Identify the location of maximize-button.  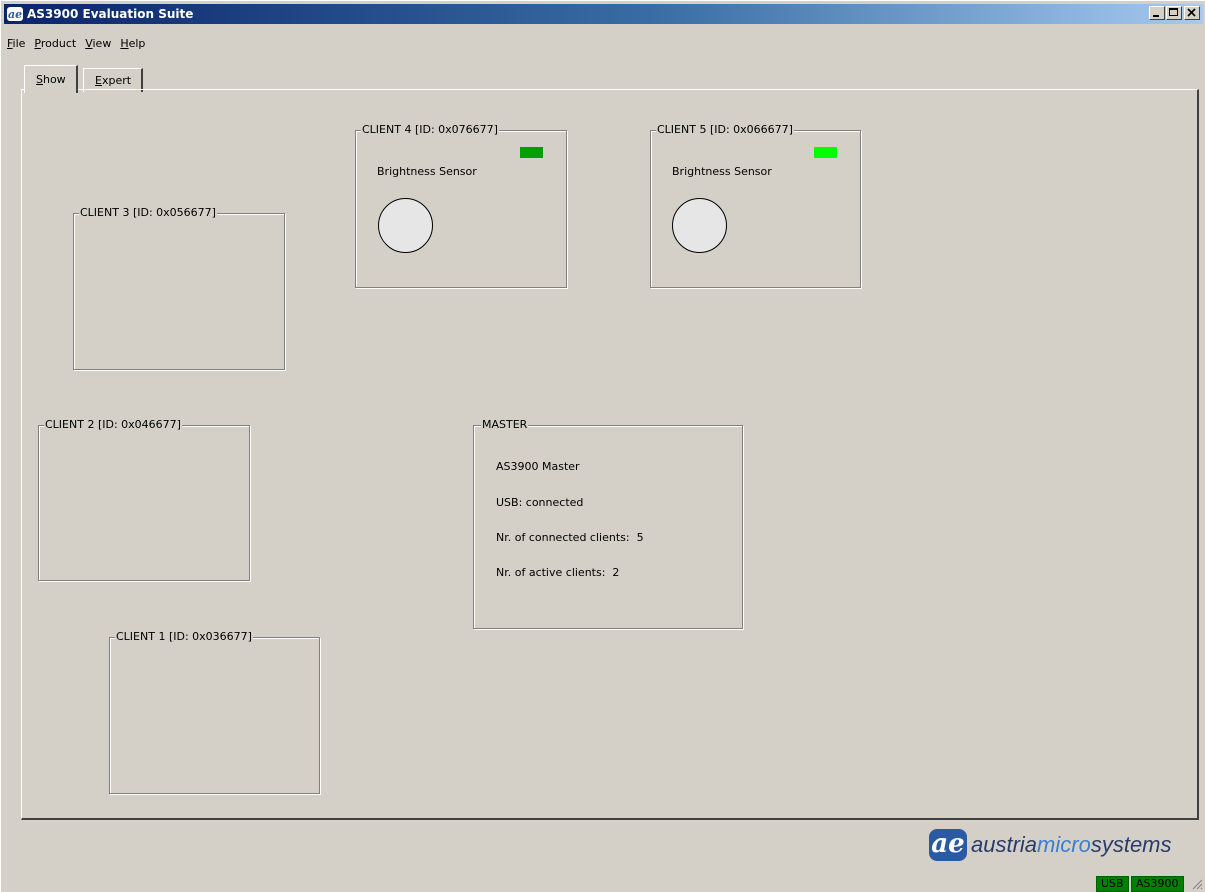
(1174, 13).